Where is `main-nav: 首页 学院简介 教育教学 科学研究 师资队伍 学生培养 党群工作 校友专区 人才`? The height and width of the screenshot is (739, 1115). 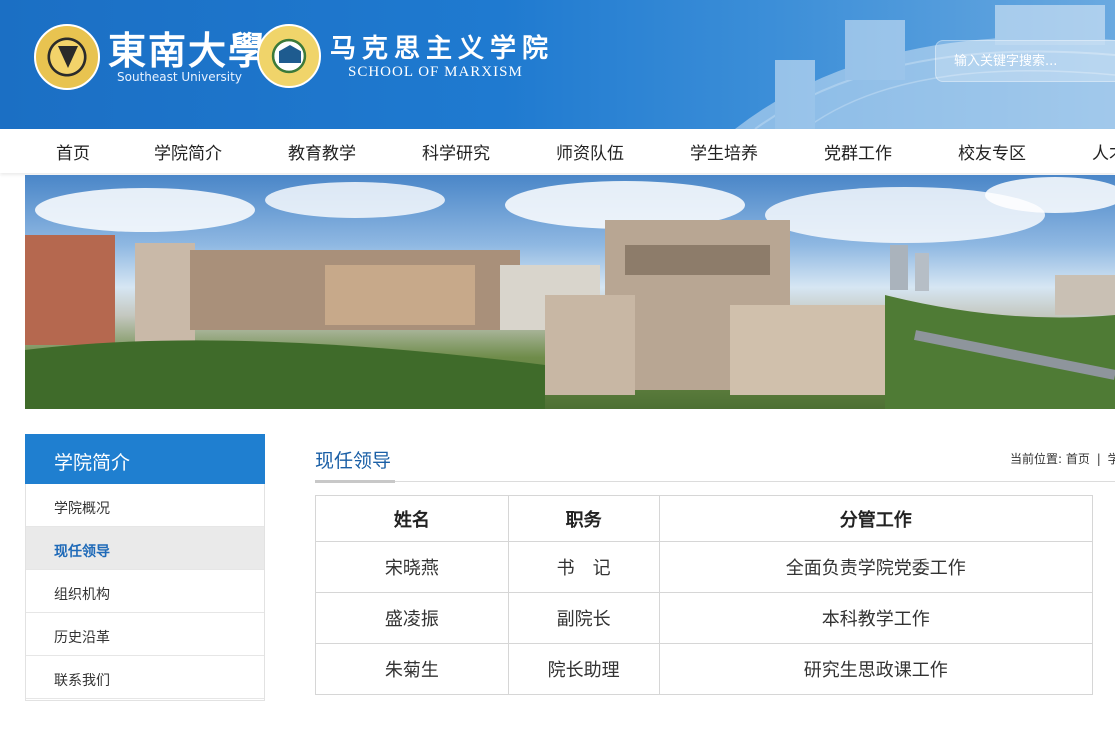 main-nav: 首页 学院简介 教育教学 科学研究 师资队伍 学生培养 党群工作 校友专区 人才 is located at coordinates (557, 151).